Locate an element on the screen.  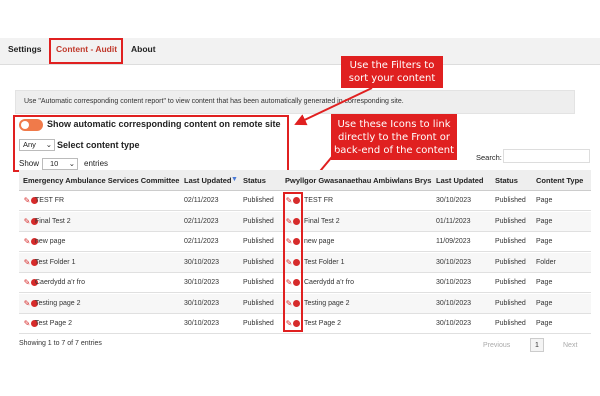
cell-title: Test Folder 1 is located at coordinates (55, 262).